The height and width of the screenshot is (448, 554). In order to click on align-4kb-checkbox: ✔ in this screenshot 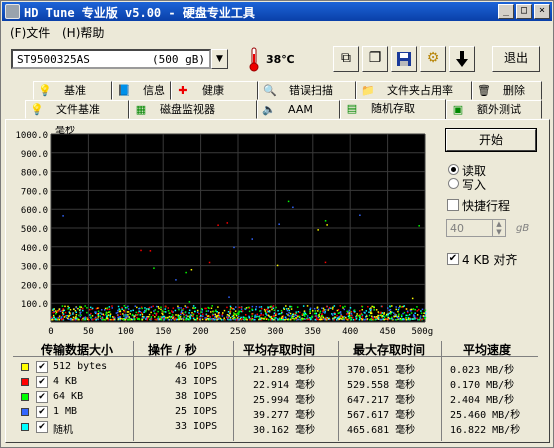, I will do `click(453, 259)`.